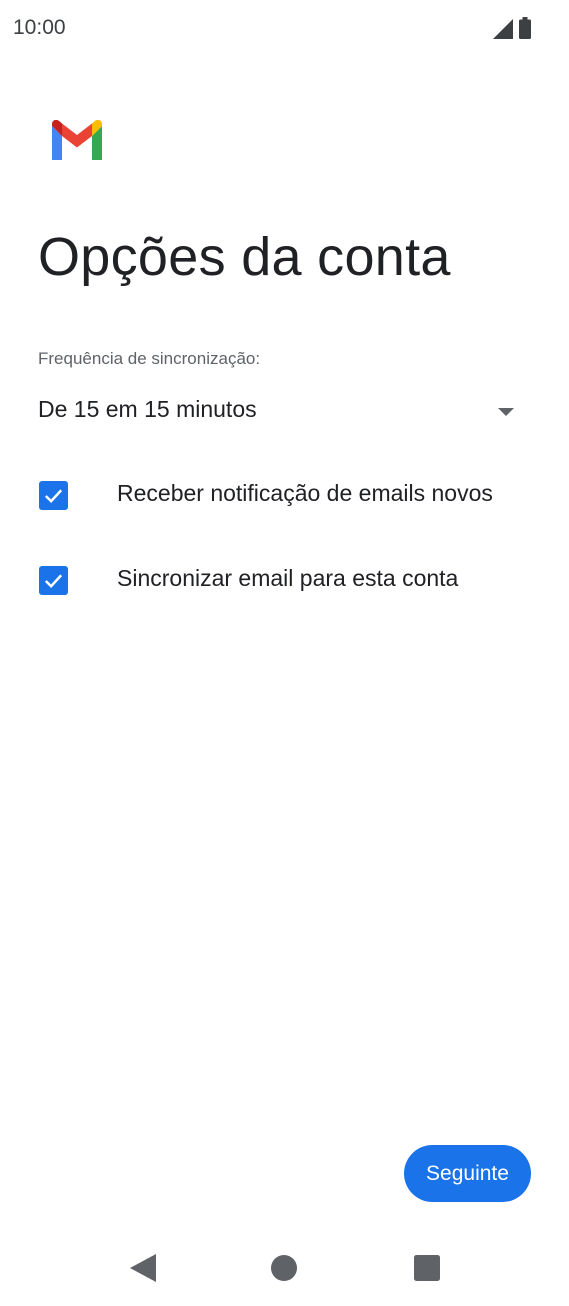 The width and height of the screenshot is (569, 1306). What do you see at coordinates (427, 1268) in the screenshot?
I see `recents-icon` at bounding box center [427, 1268].